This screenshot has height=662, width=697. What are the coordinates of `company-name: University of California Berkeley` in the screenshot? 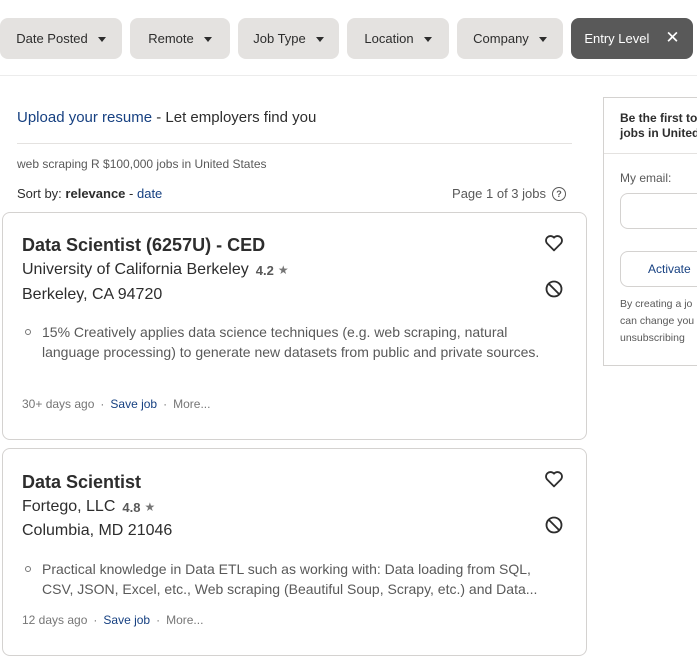 It's located at (135, 270).